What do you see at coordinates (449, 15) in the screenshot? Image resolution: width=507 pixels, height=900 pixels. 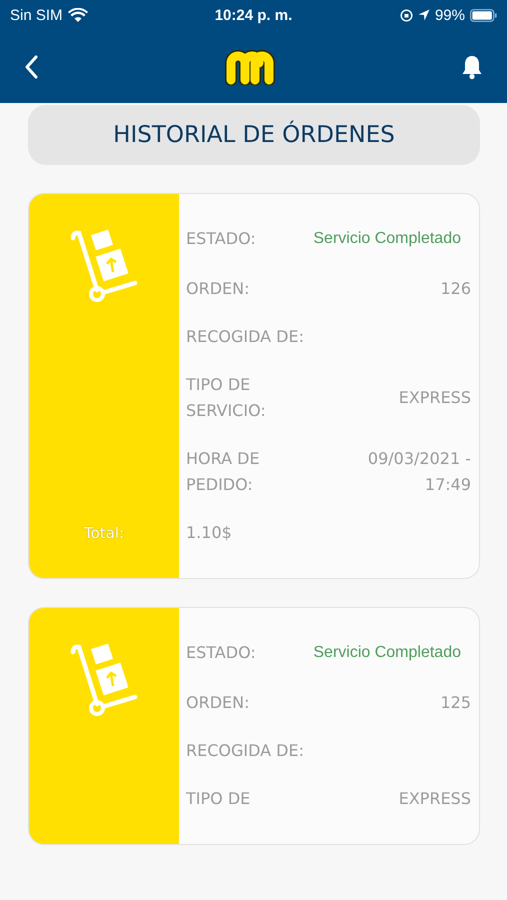 I see `battery-percent-text: 99%` at bounding box center [449, 15].